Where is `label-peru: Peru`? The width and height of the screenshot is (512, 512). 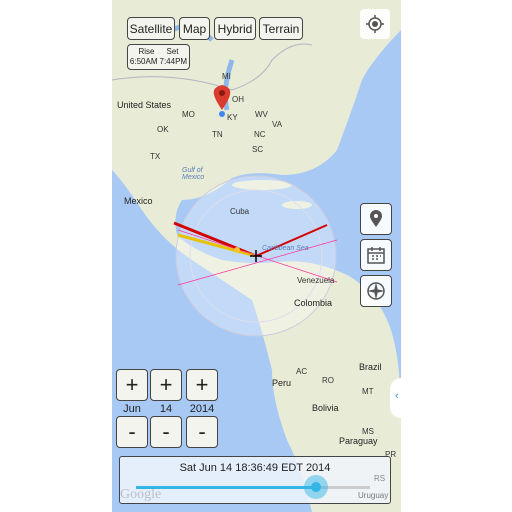 label-peru: Peru is located at coordinates (282, 383).